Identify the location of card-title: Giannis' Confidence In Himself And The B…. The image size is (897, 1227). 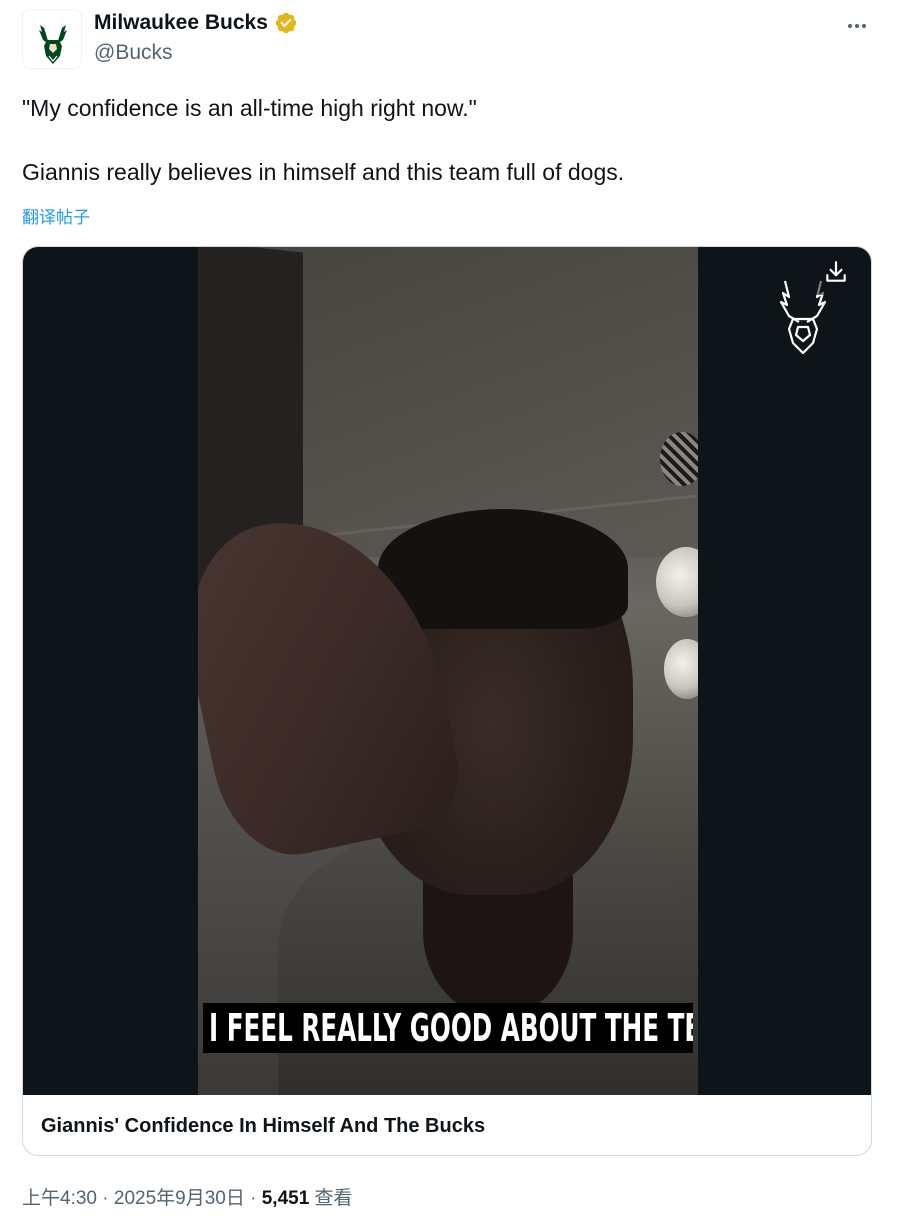
(263, 1126).